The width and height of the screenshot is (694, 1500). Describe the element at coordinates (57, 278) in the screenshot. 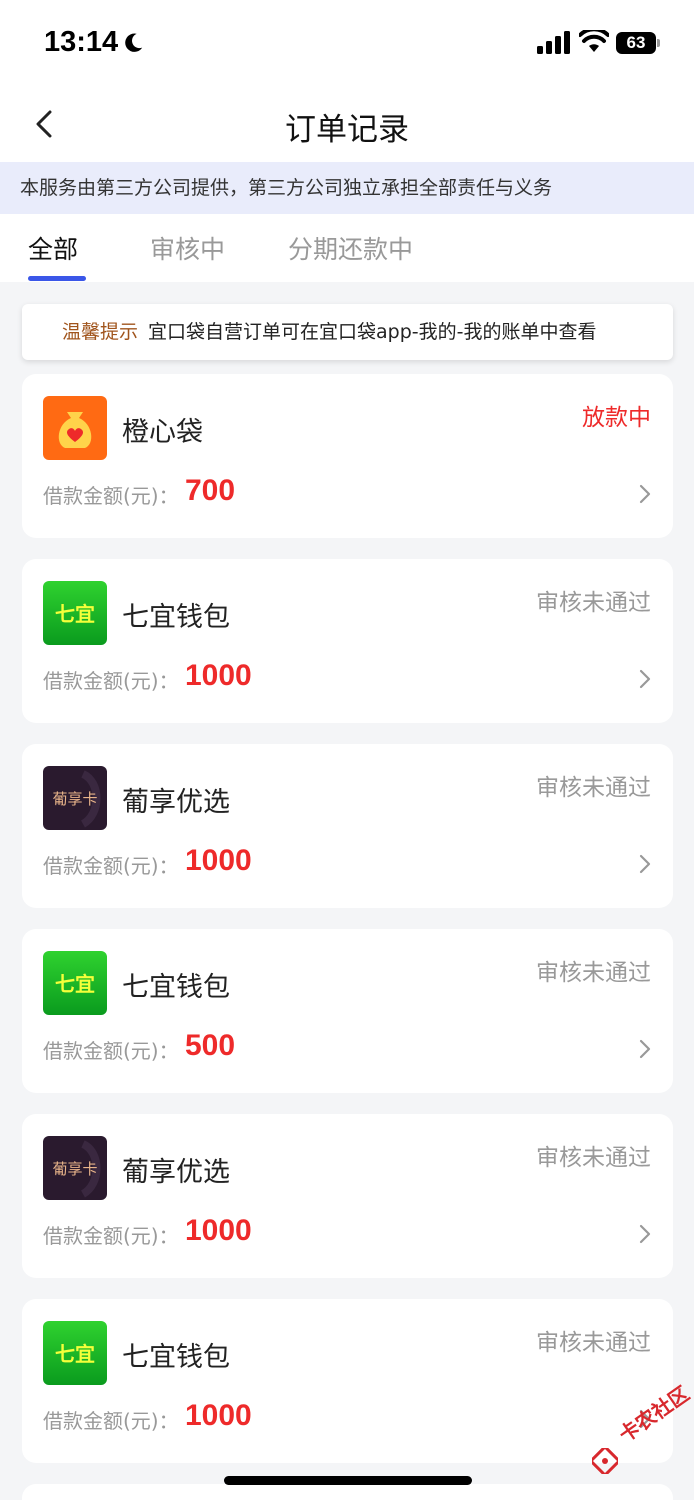

I see `active-tab-indicator` at that location.